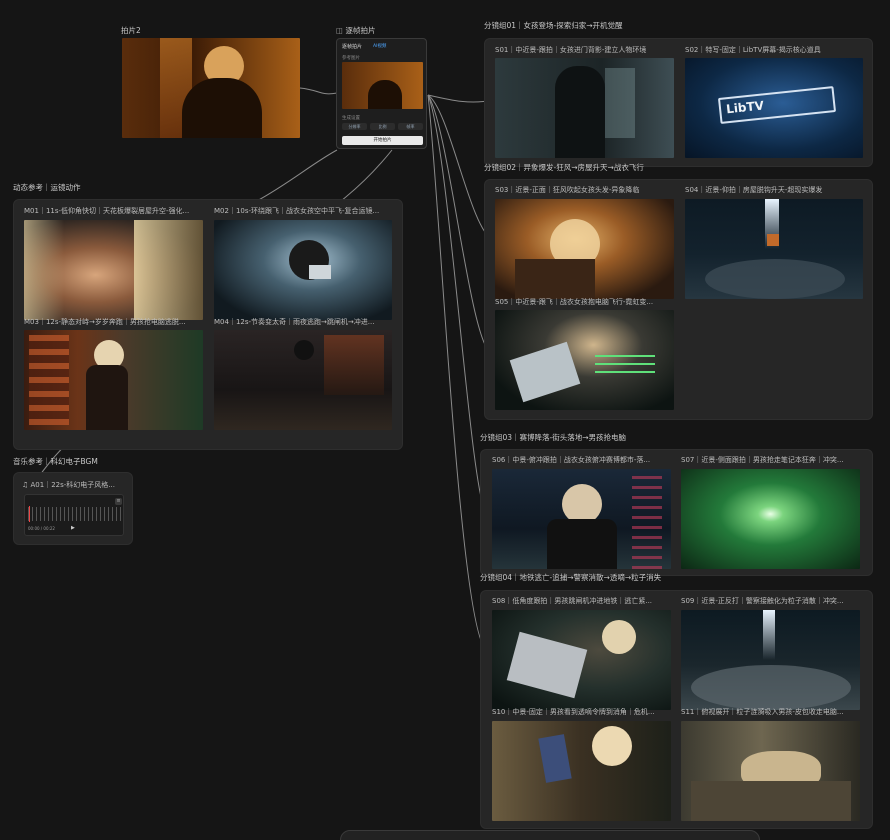 The height and width of the screenshot is (840, 890). Describe the element at coordinates (113, 270) in the screenshot. I see `motion-thumb-m01` at that location.